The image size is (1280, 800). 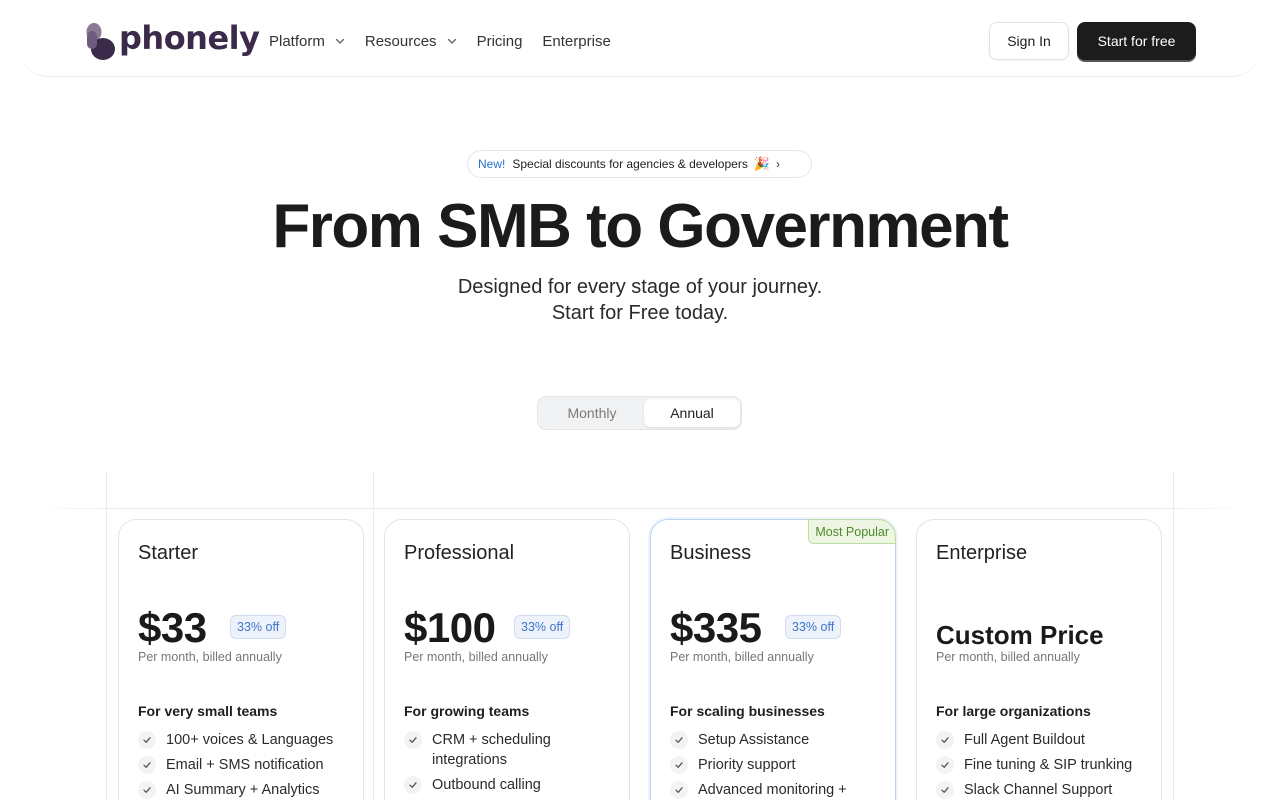 I want to click on plan-name: Starter, so click(x=168, y=553).